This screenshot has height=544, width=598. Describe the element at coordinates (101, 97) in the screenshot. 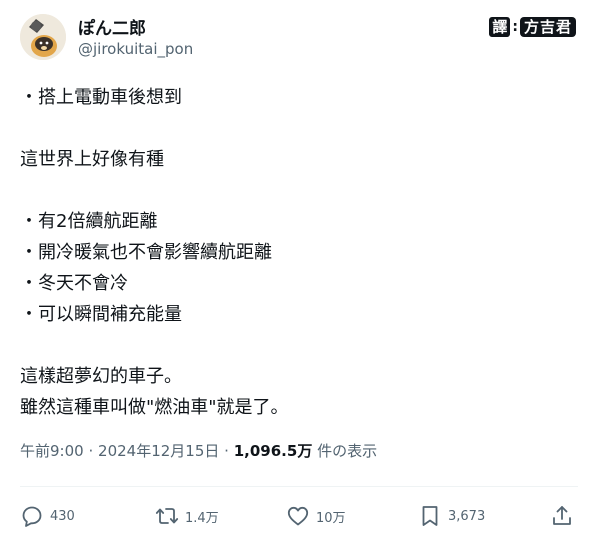

I see `tweet-line: ・搭上電動車後想到` at that location.